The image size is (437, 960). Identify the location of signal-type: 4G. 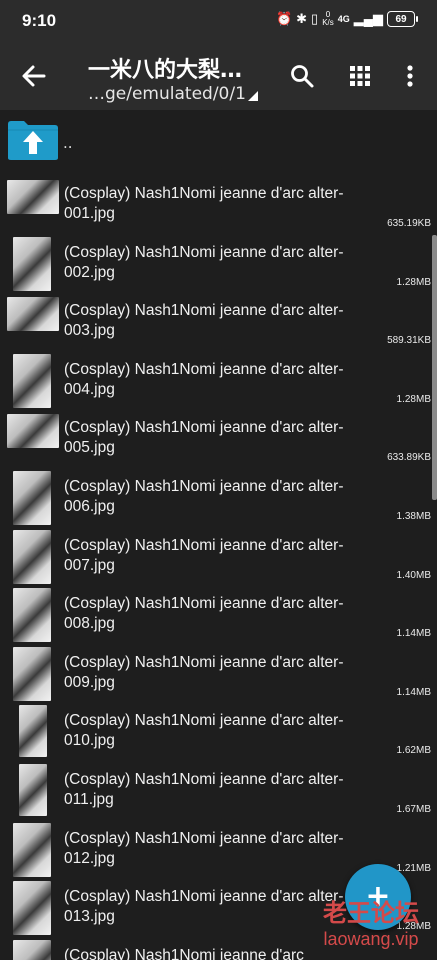
(343, 19).